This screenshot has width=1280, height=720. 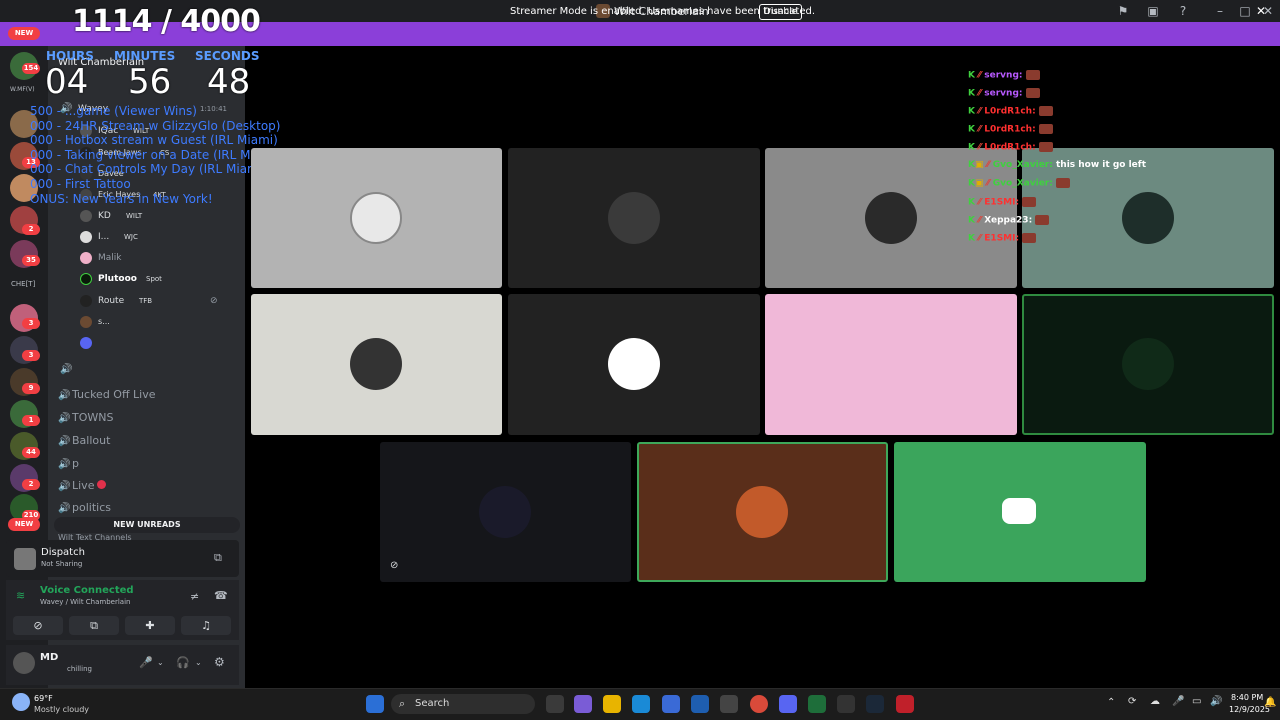 What do you see at coordinates (31, 452) in the screenshot?
I see `server-badge: 44` at bounding box center [31, 452].